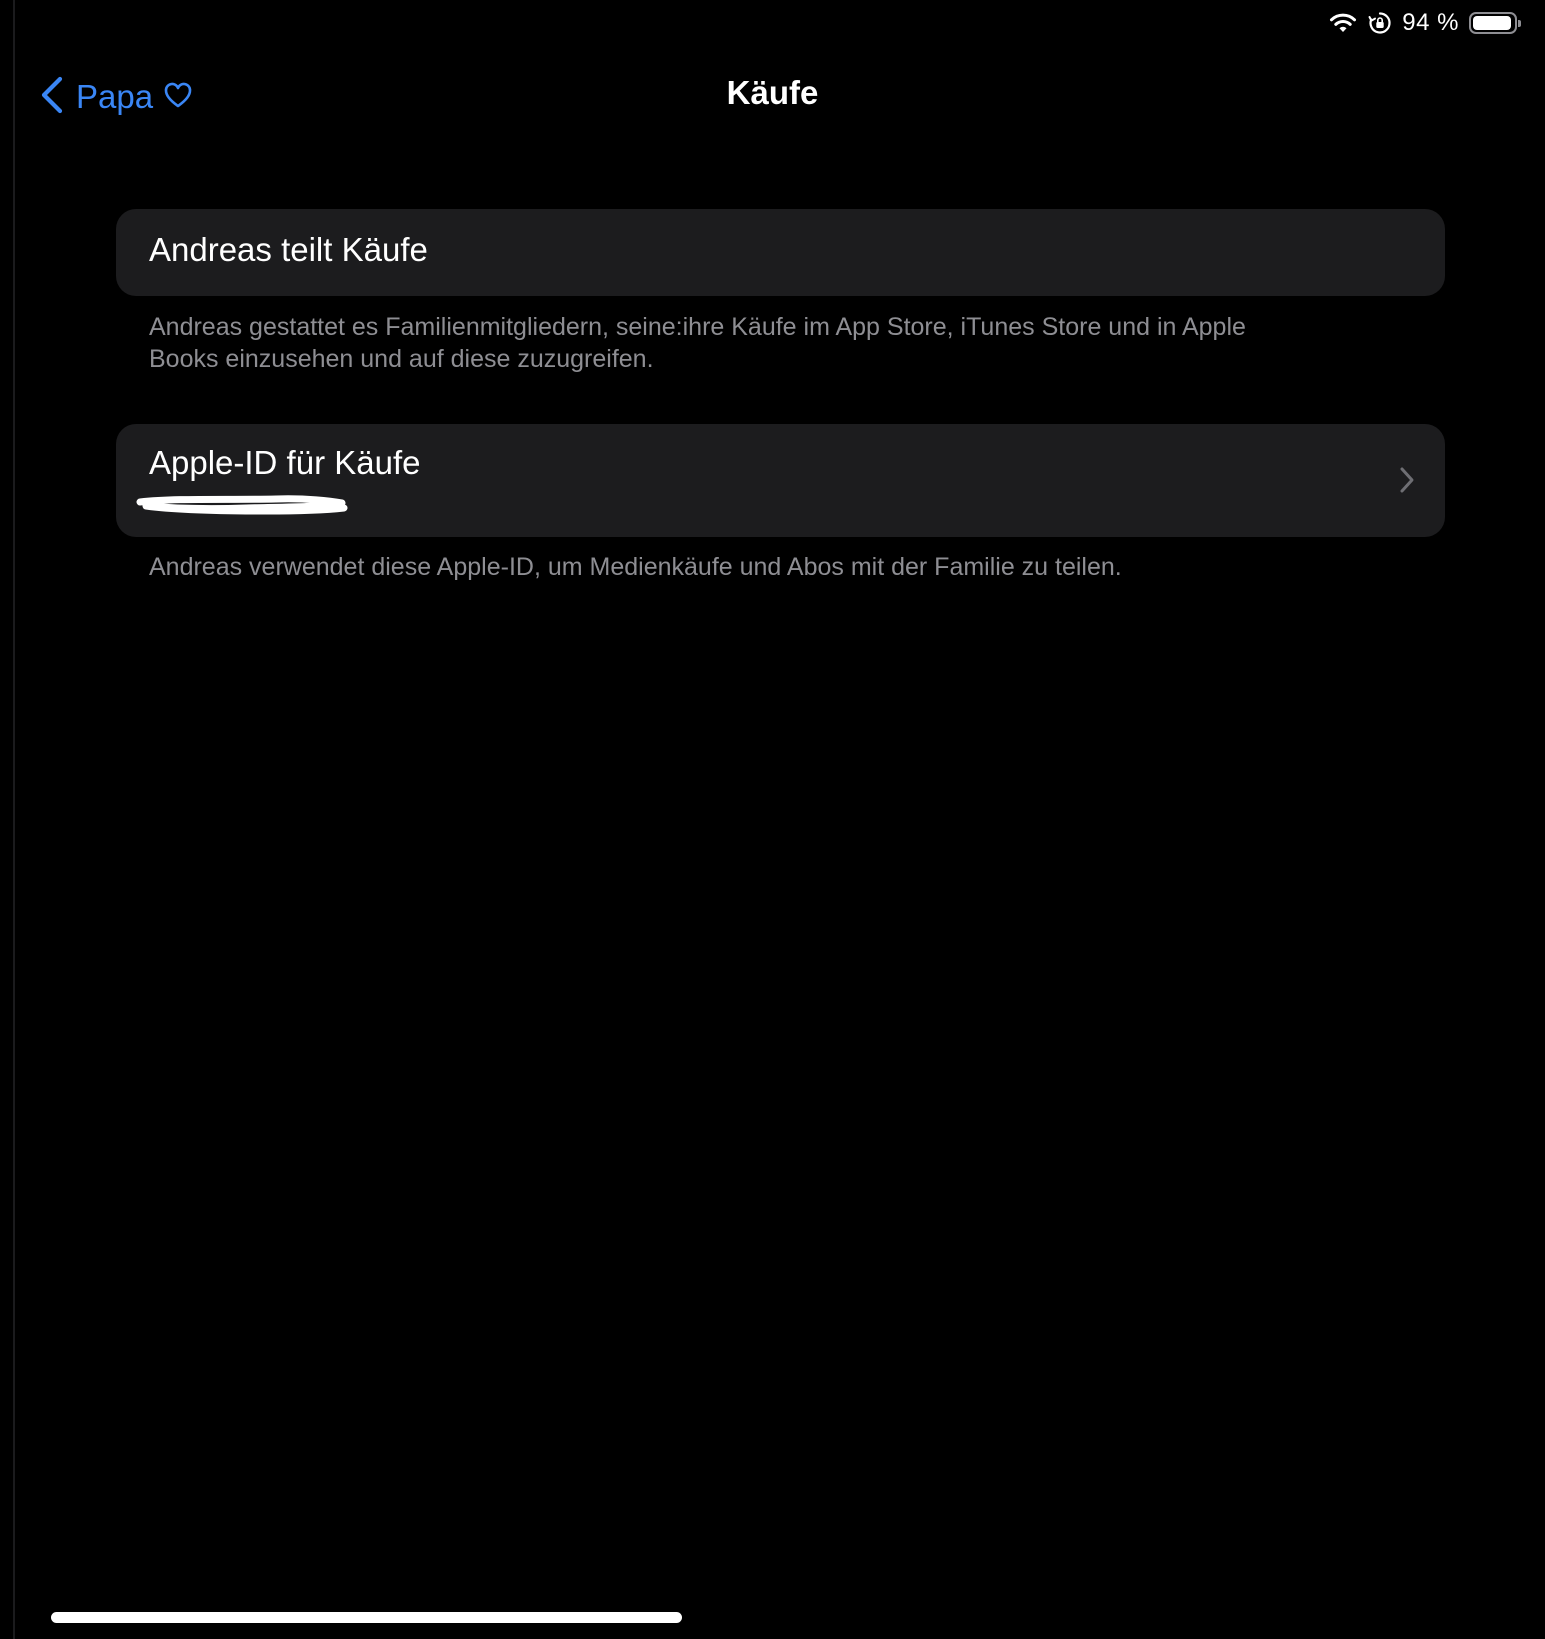 Image resolution: width=1545 pixels, height=1639 pixels. I want to click on wifi-icon, so click(1343, 23).